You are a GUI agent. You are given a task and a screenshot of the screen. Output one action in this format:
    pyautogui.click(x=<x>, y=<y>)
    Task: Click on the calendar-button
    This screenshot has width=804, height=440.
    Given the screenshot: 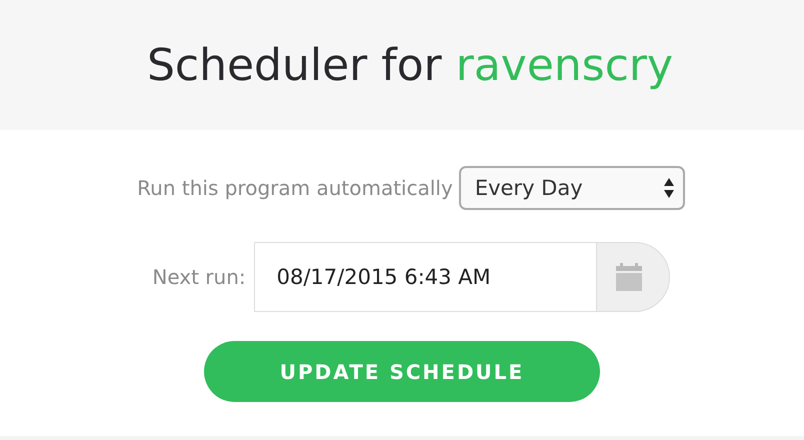 What is the action you would take?
    pyautogui.click(x=633, y=277)
    